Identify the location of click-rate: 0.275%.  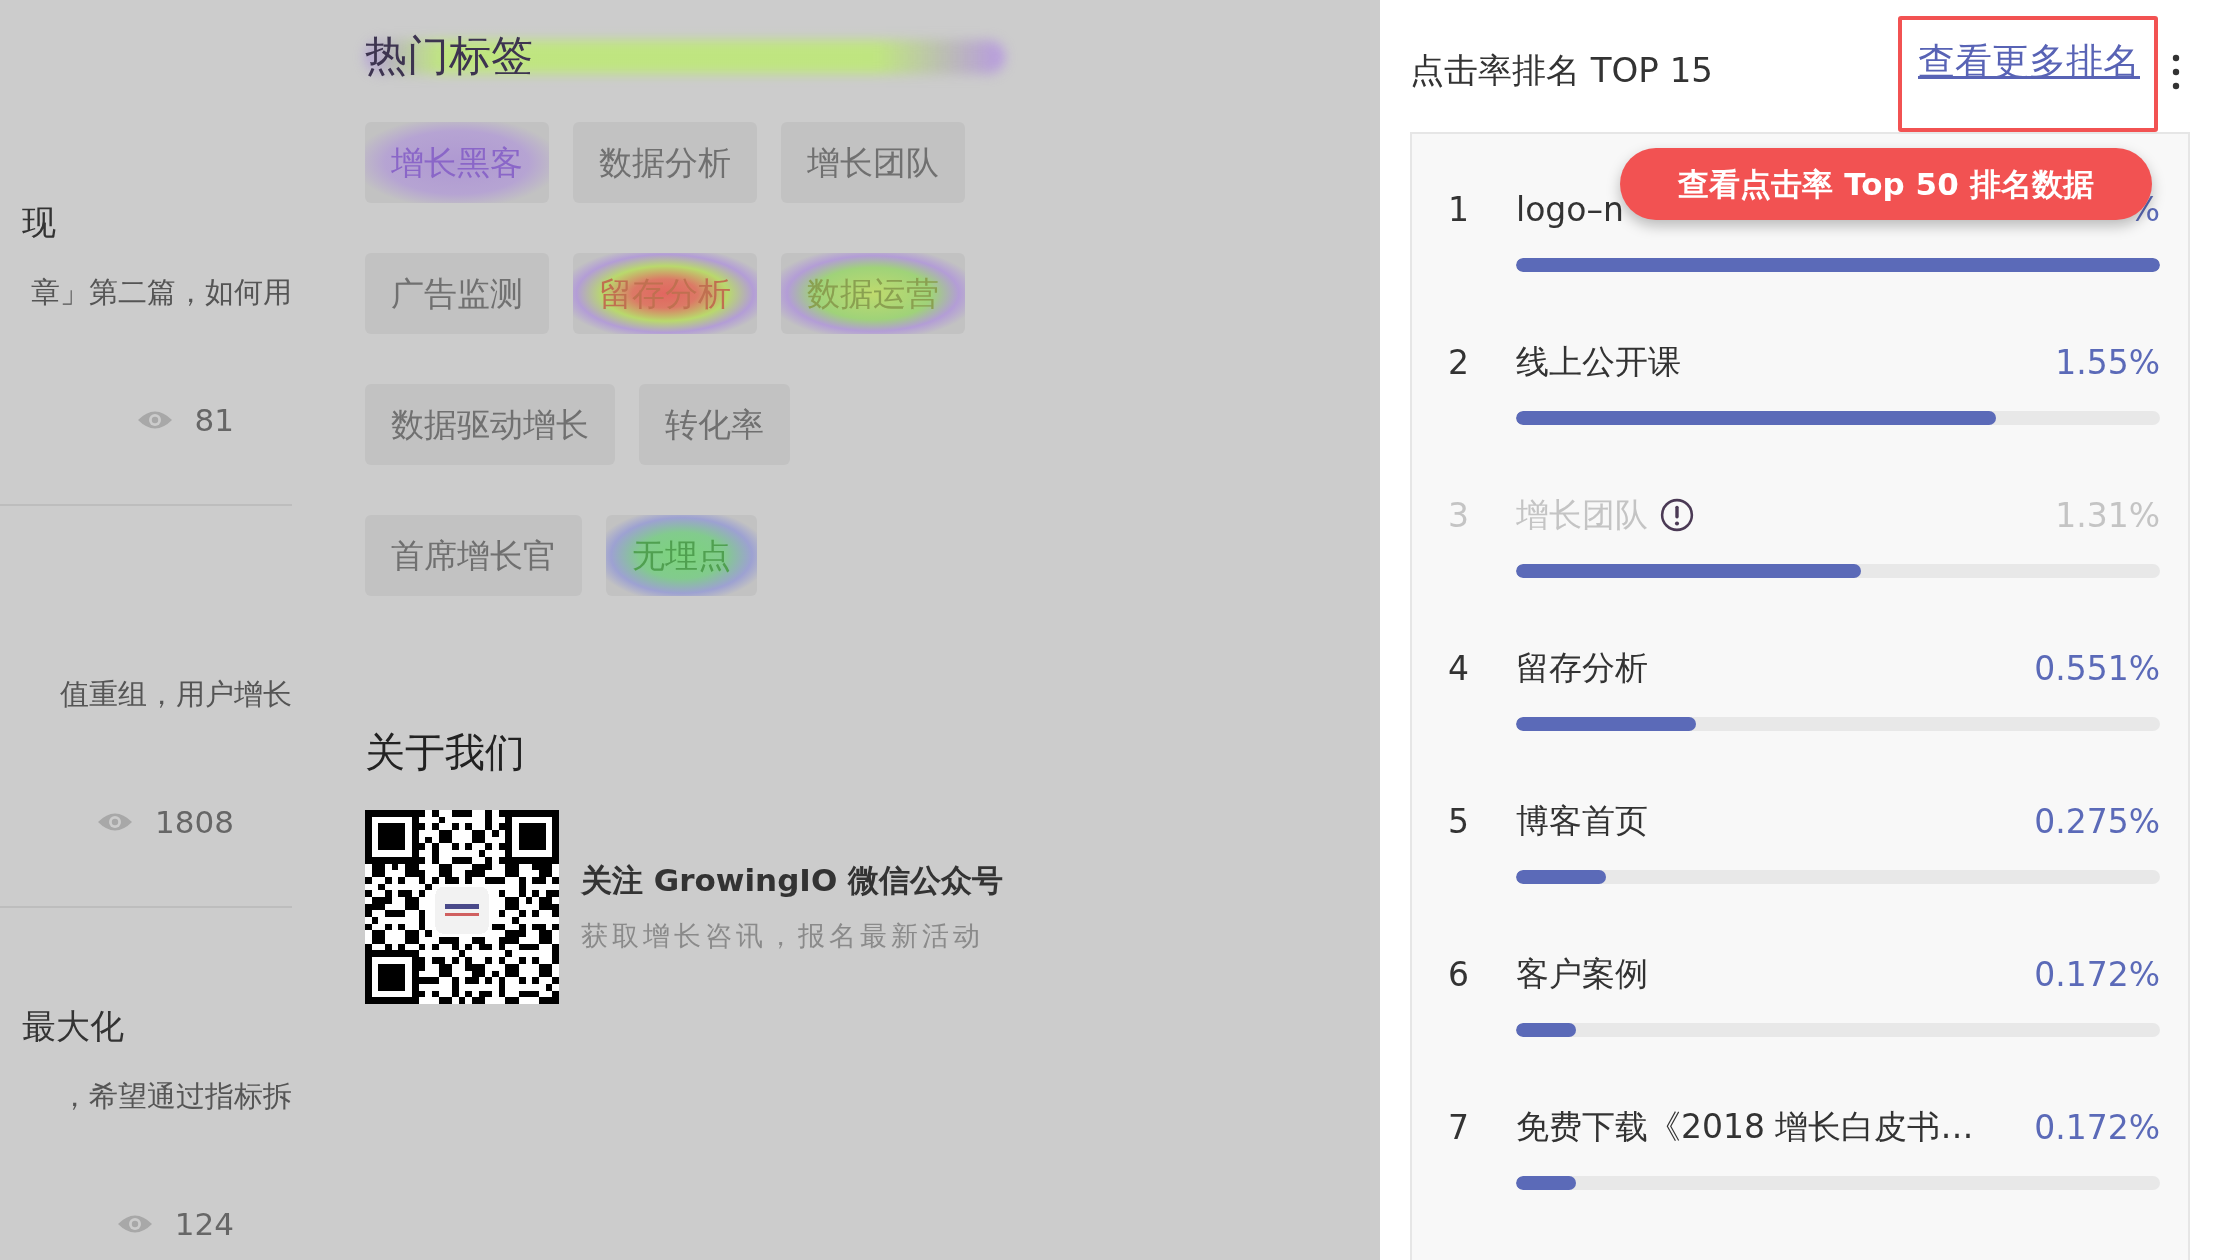
(2097, 821).